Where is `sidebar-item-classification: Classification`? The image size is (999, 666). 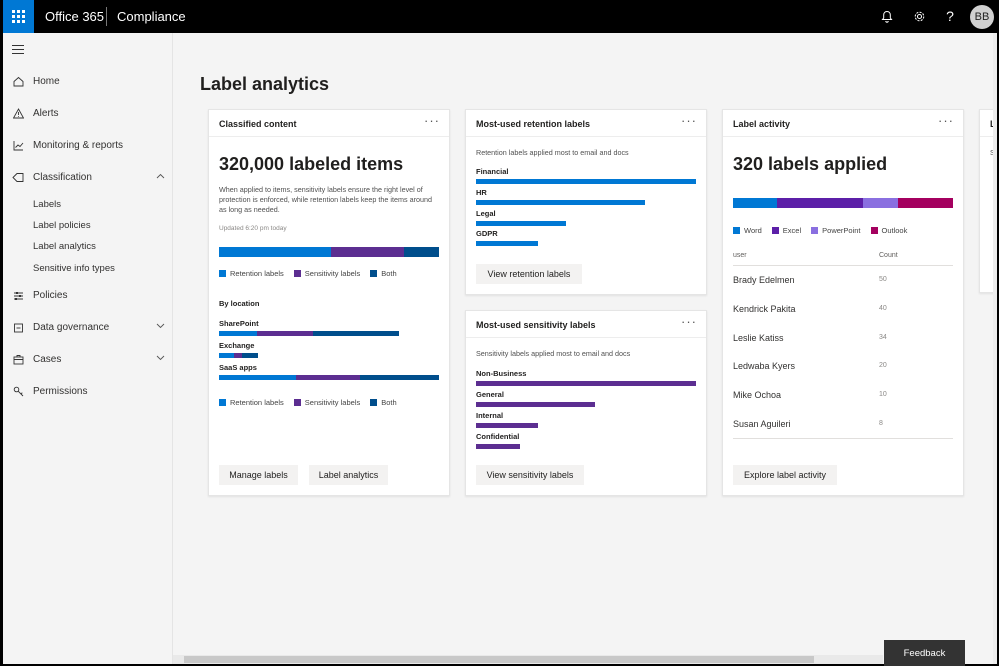 sidebar-item-classification: Classification is located at coordinates (88, 177).